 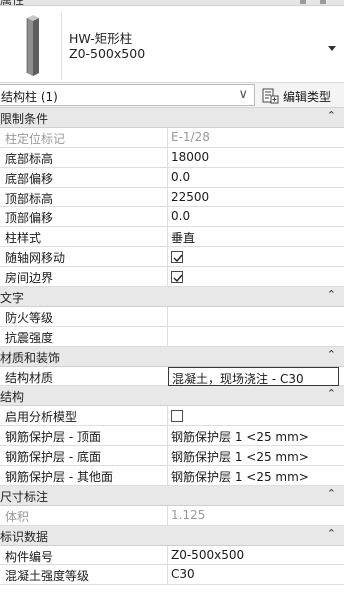 I want to click on property-row: 结构材质 混凝土，现场浇注 - C30, so click(x=172, y=376).